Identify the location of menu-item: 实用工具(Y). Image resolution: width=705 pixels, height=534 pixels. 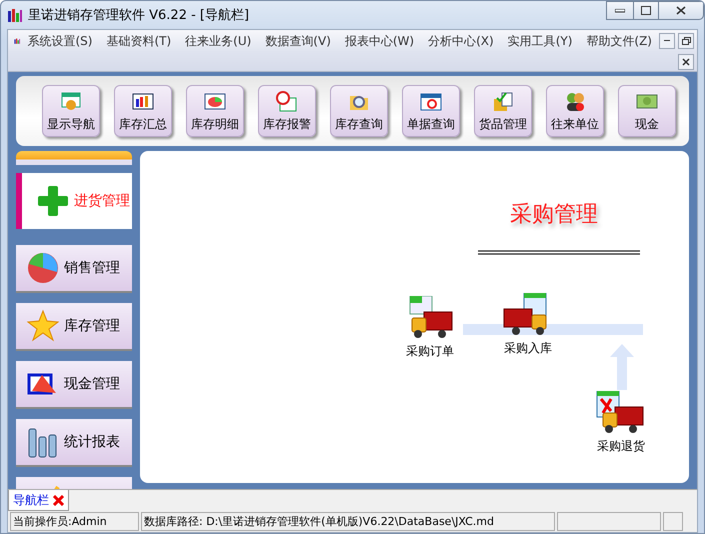
(540, 41).